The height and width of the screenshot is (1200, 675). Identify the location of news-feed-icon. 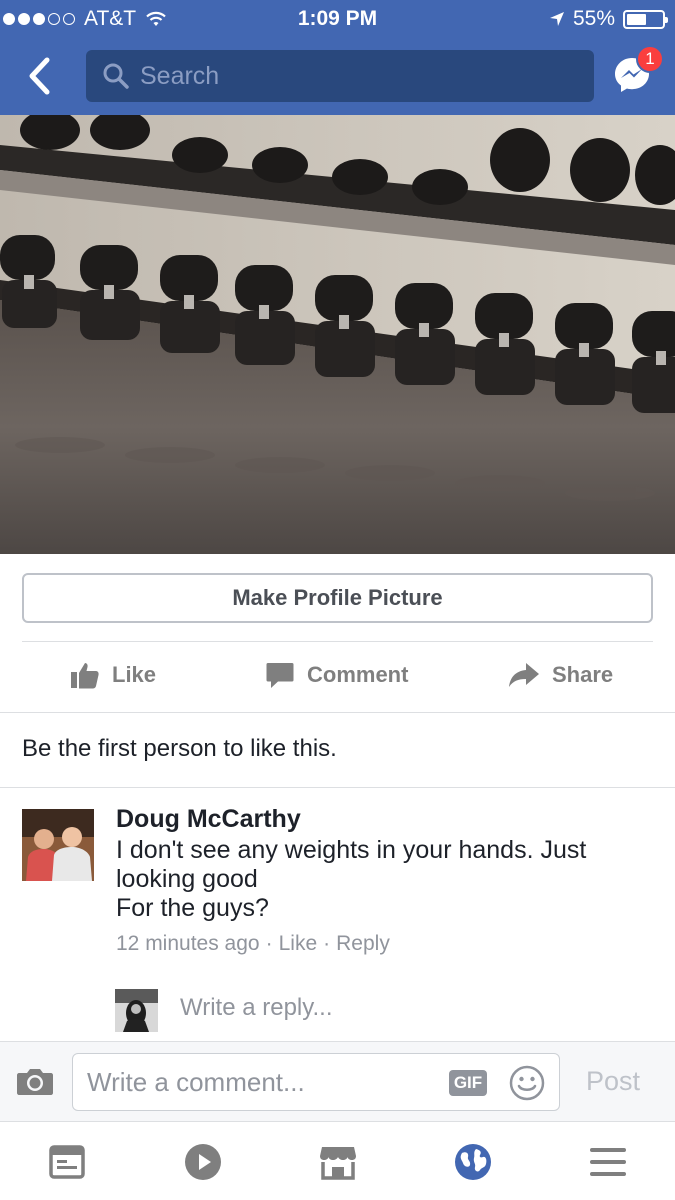
(67, 1162).